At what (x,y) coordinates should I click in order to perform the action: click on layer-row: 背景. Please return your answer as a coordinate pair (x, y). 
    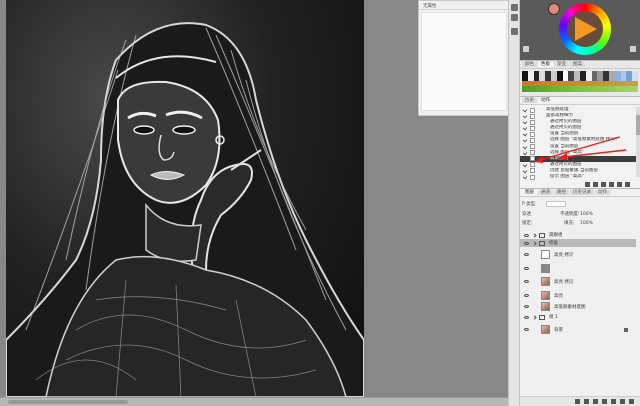
    Looking at the image, I should click on (578, 329).